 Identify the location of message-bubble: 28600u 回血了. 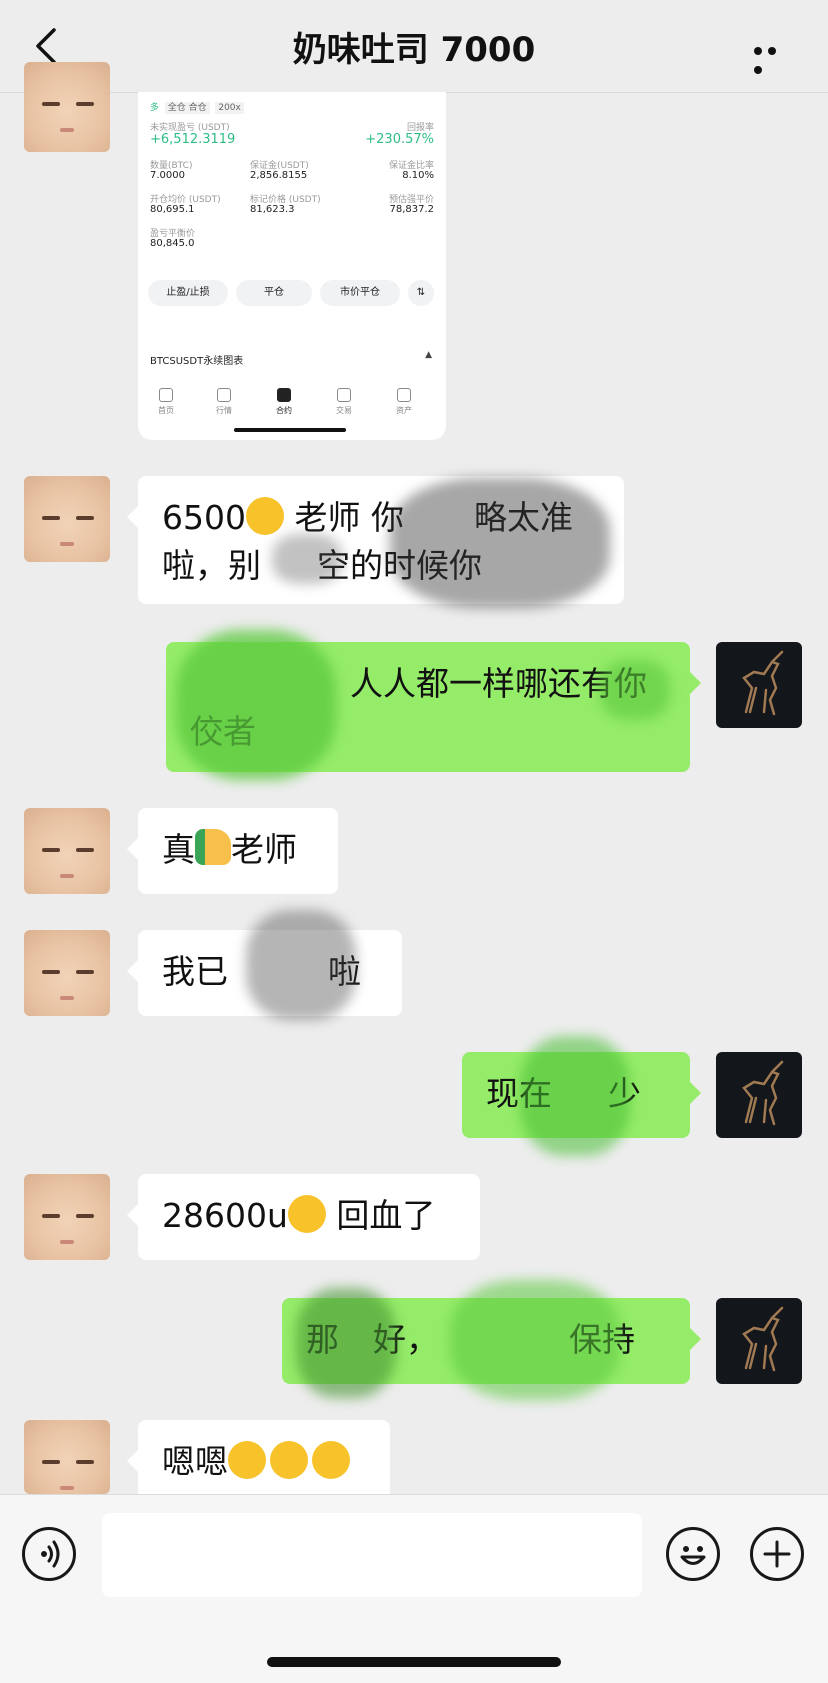
(303, 1217).